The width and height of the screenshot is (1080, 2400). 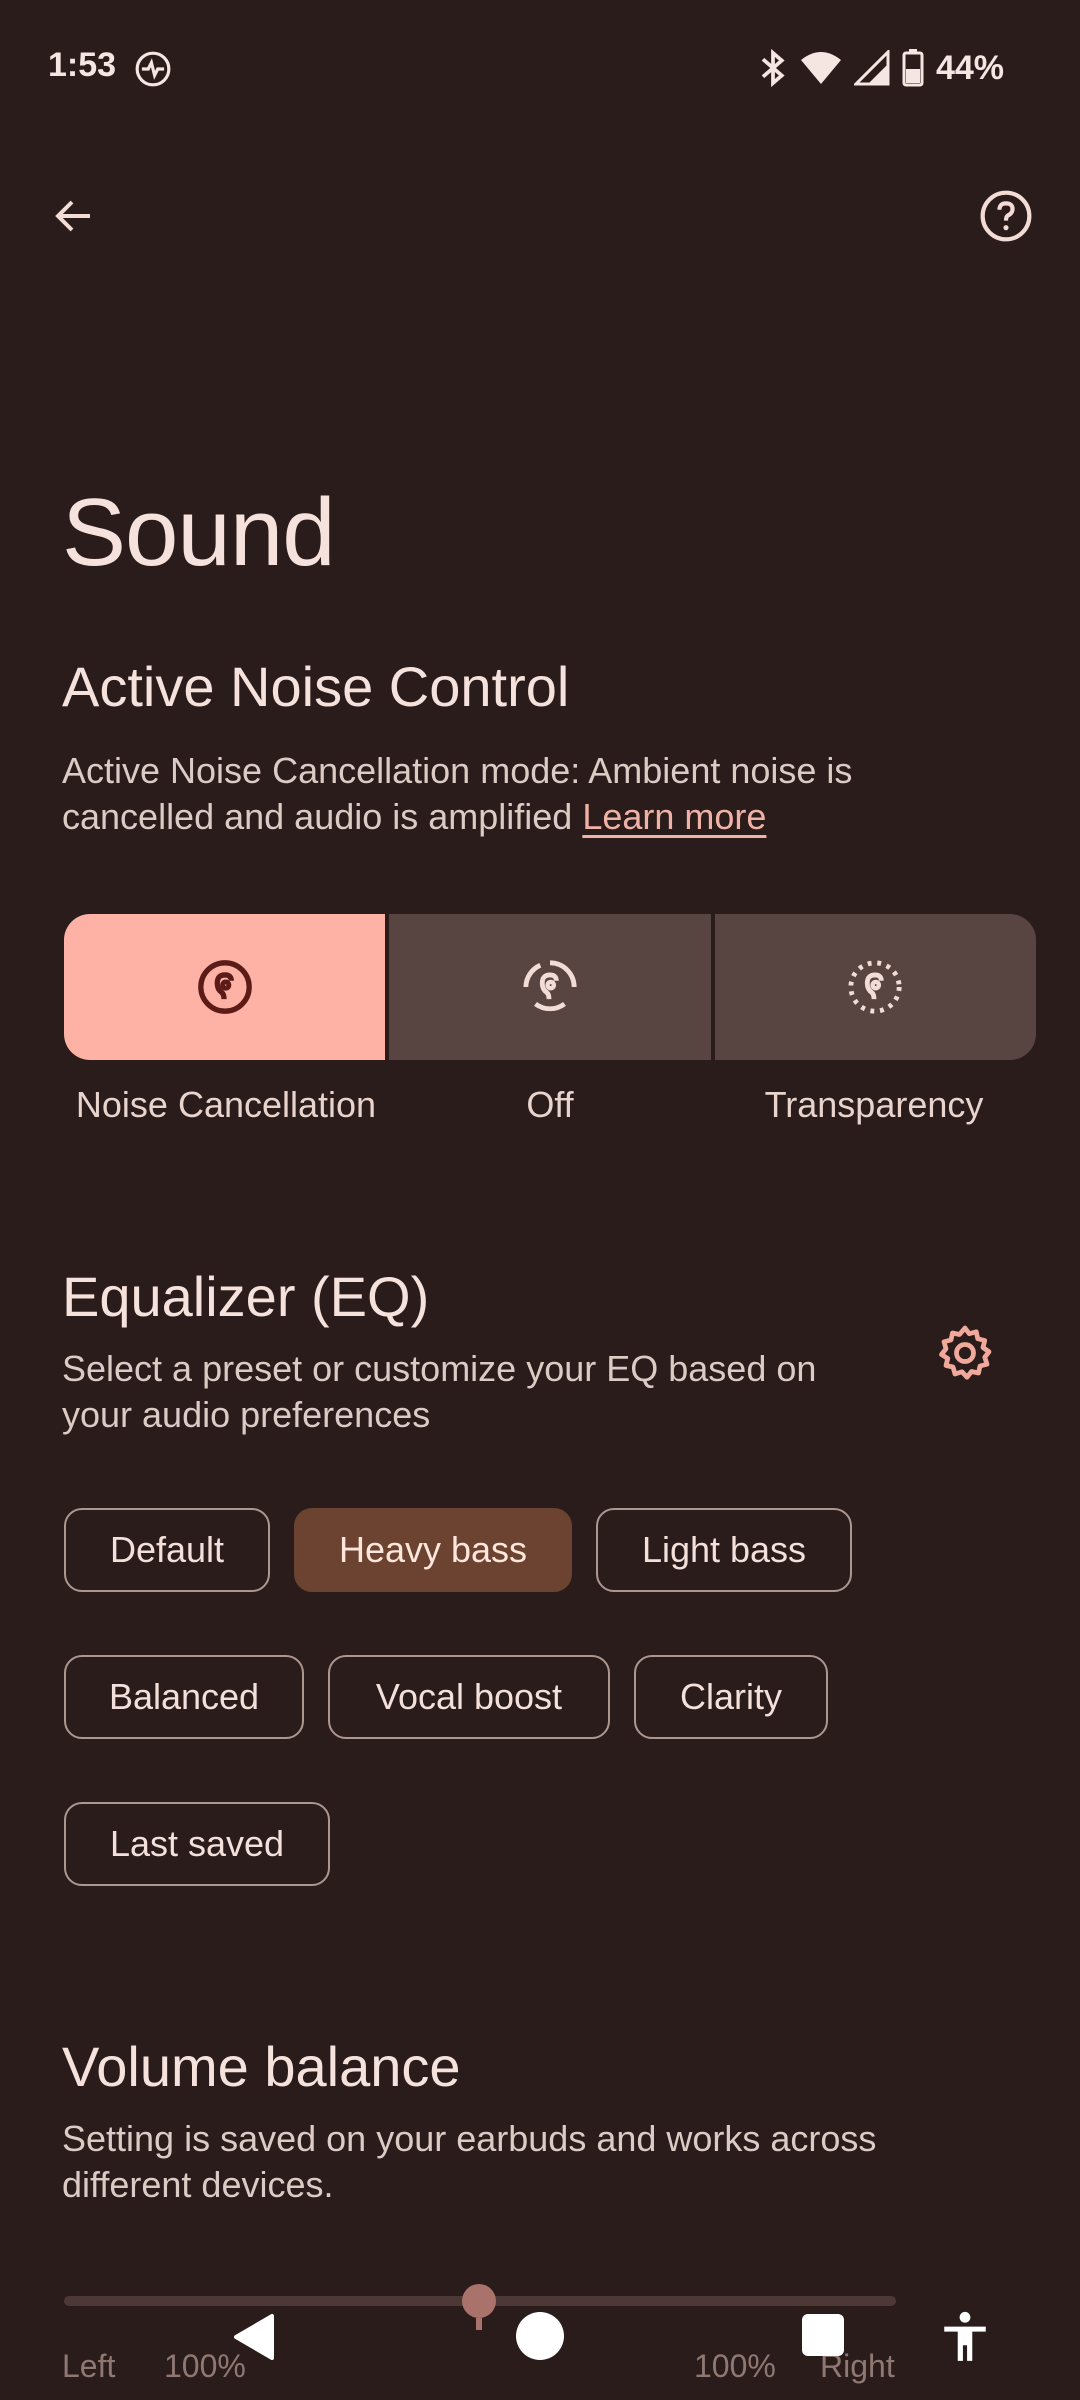 What do you see at coordinates (246, 1296) in the screenshot?
I see `eq-section-title: Equalizer (EQ)` at bounding box center [246, 1296].